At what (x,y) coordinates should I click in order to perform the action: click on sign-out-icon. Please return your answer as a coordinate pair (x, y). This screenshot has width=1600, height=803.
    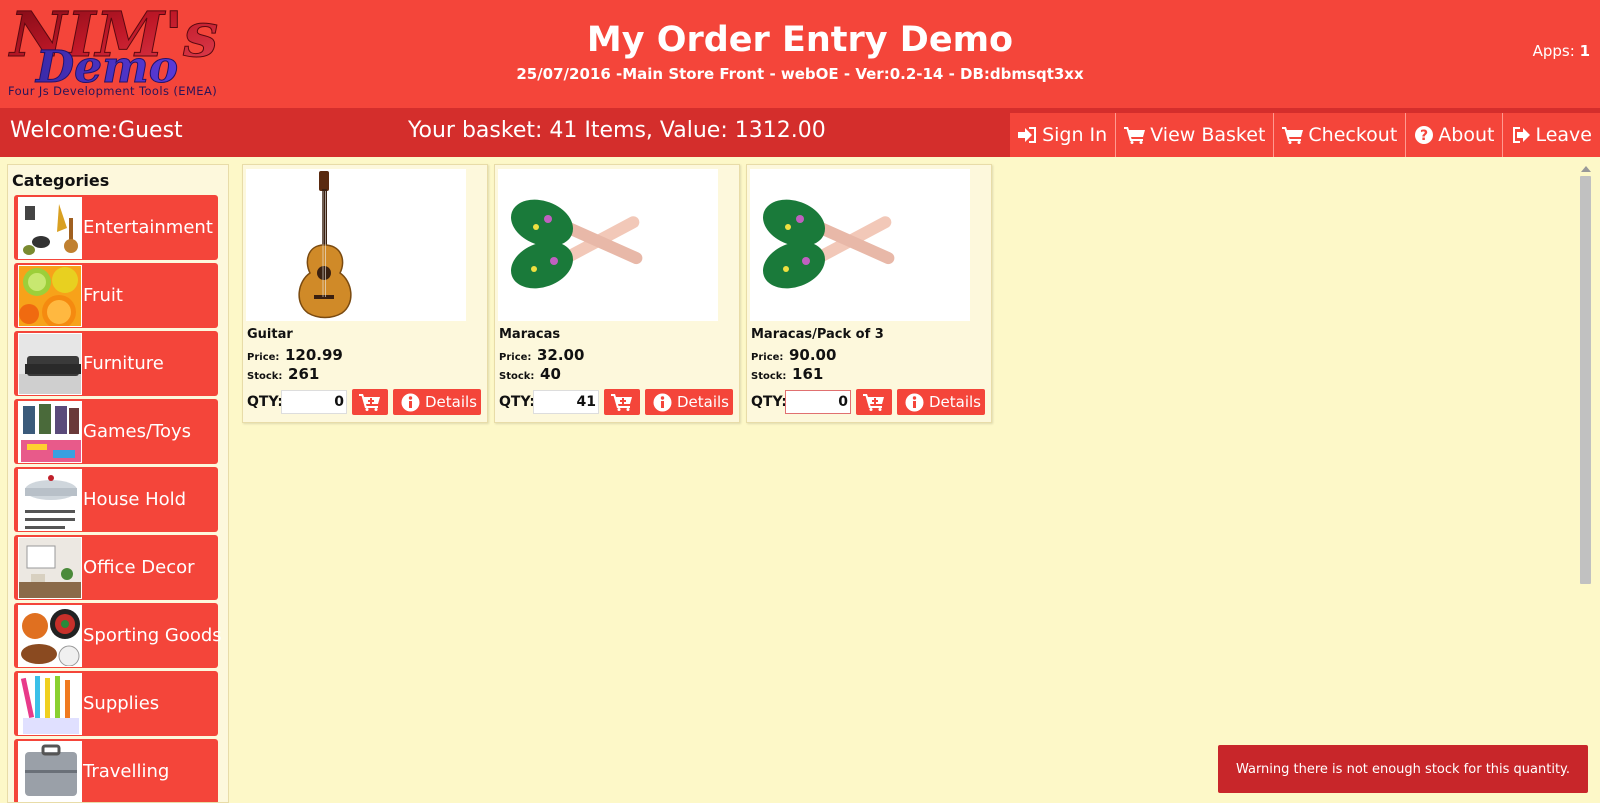
    Looking at the image, I should click on (1522, 135).